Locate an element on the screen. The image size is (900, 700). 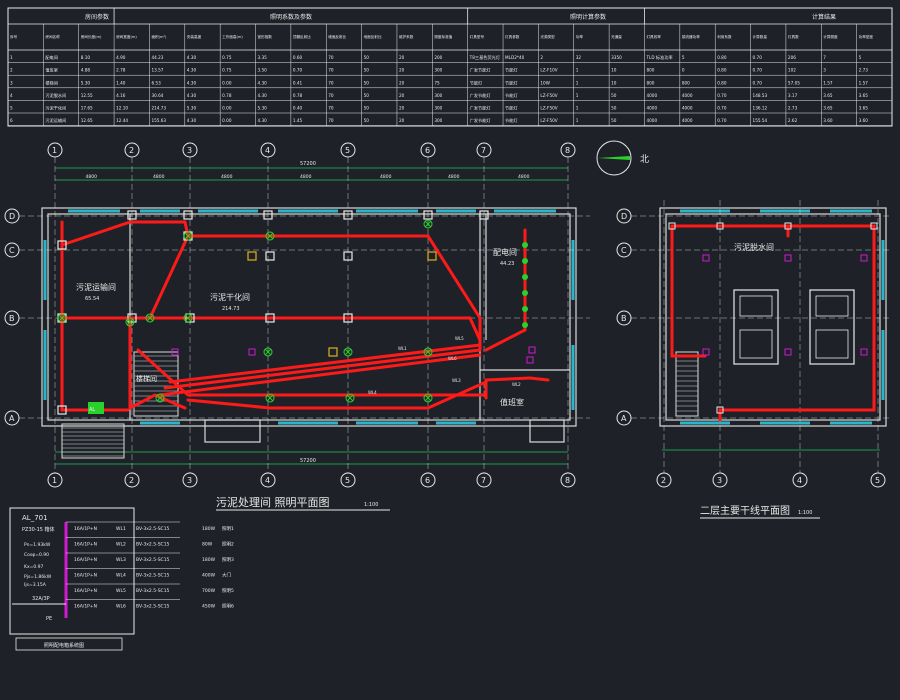
plan2-scale: 1:100 is located at coordinates (805, 513).